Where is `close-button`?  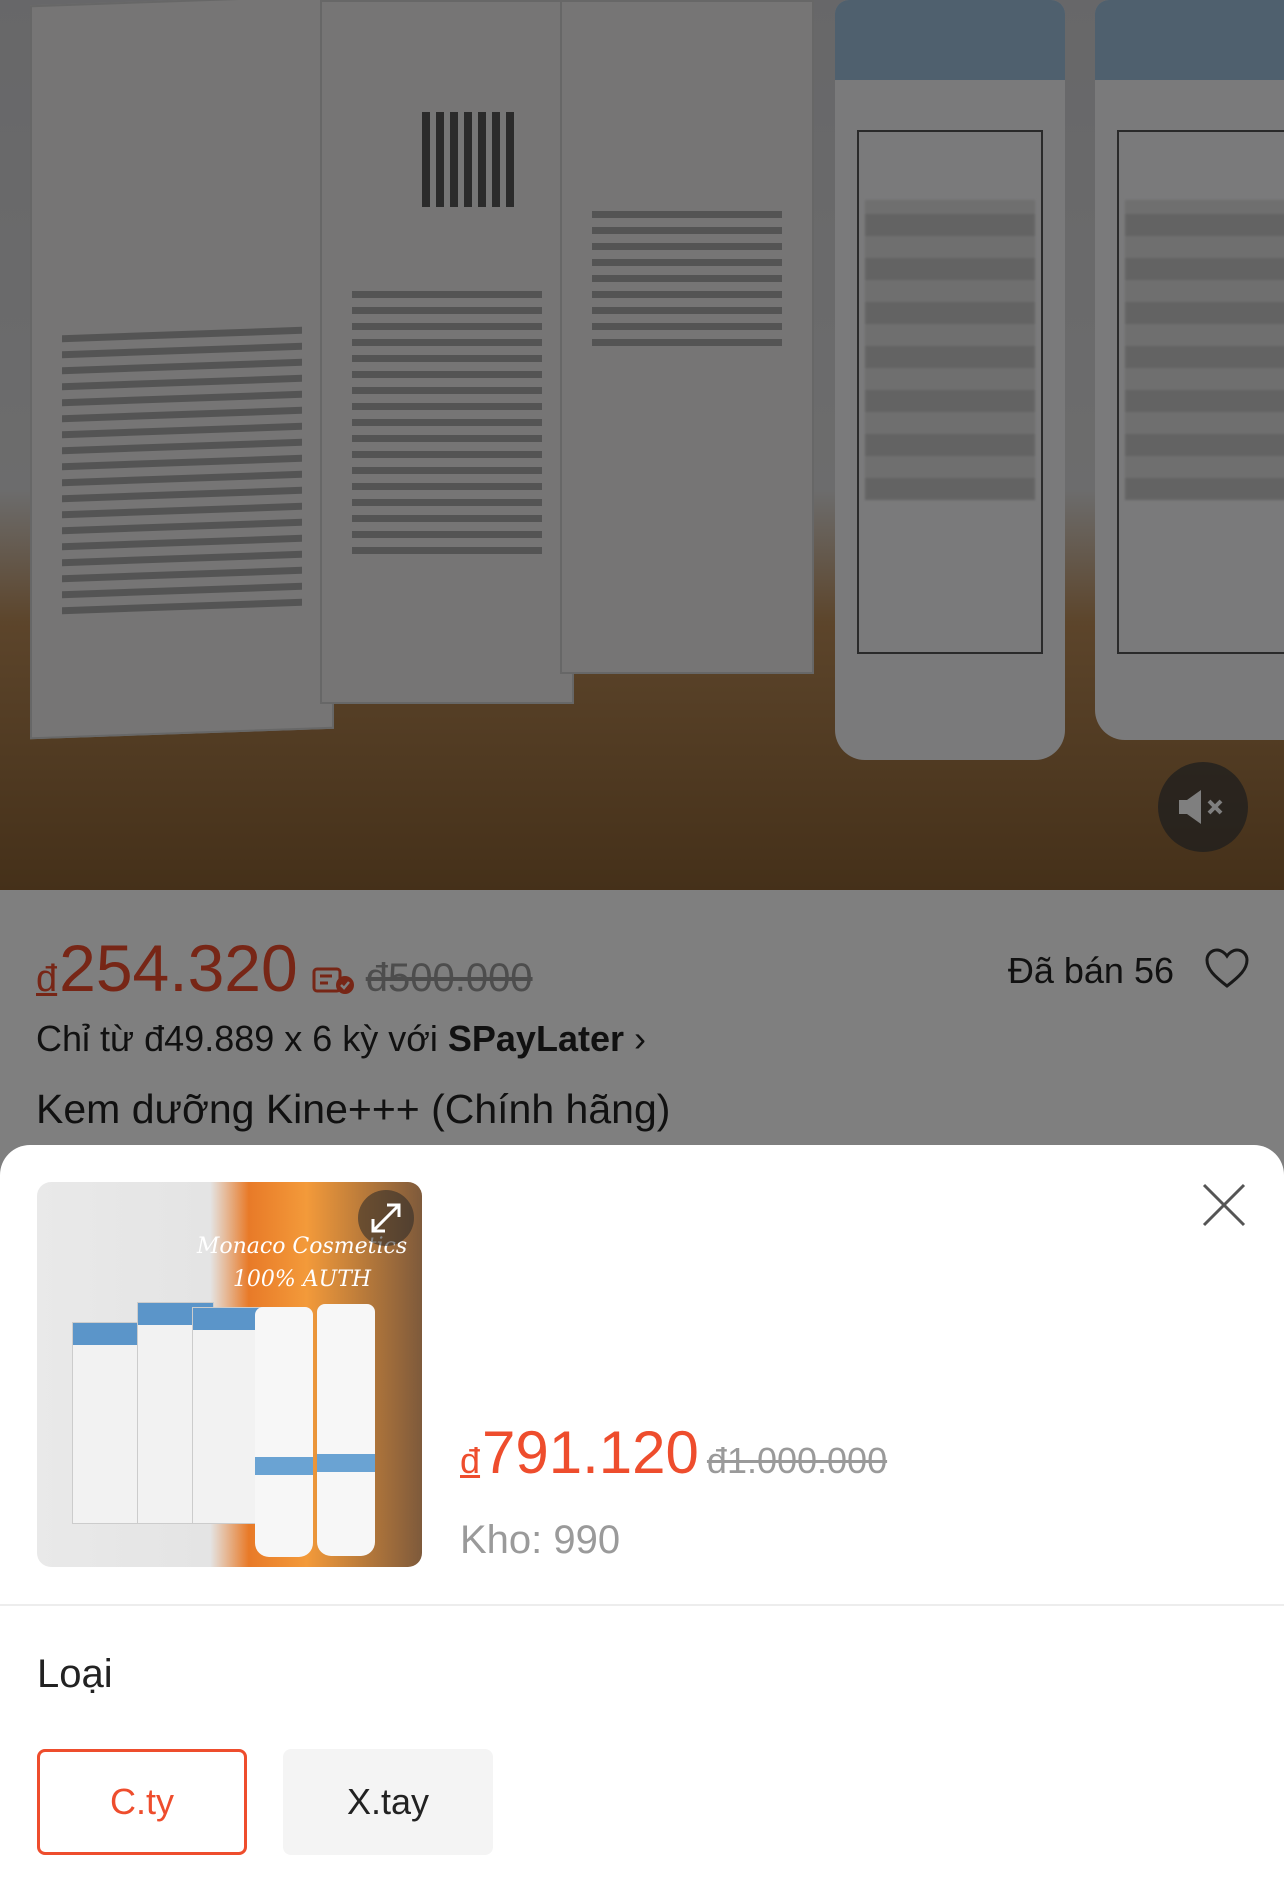 close-button is located at coordinates (1224, 1205).